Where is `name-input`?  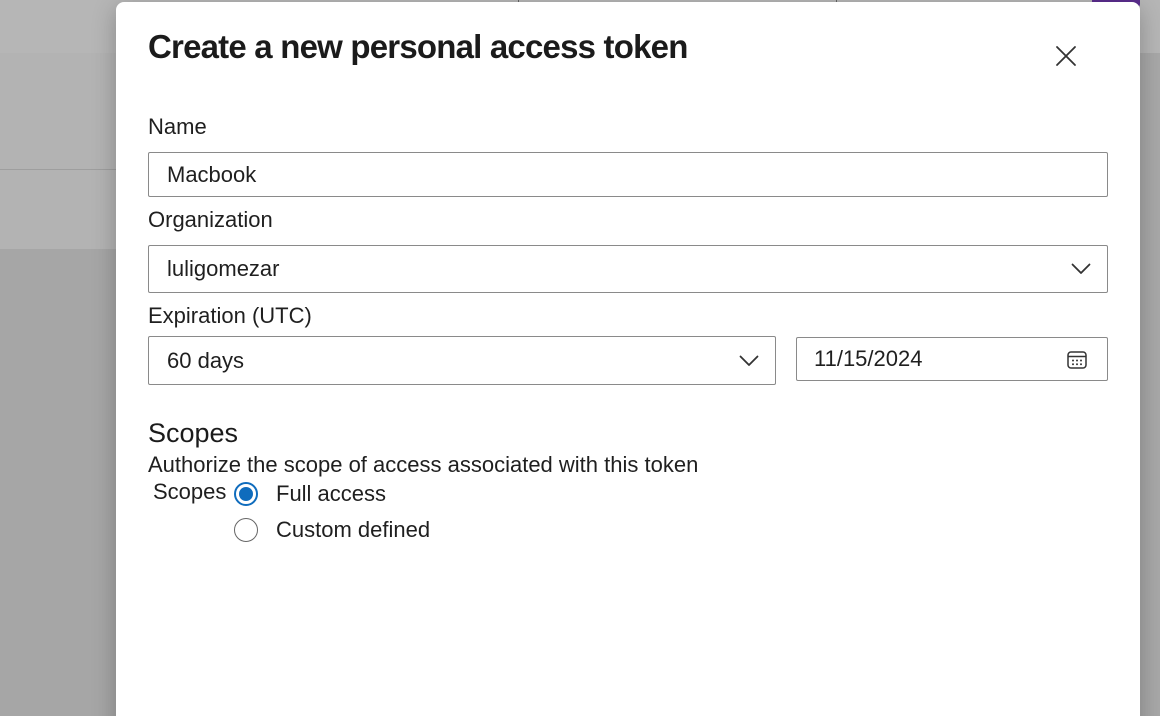 name-input is located at coordinates (628, 174).